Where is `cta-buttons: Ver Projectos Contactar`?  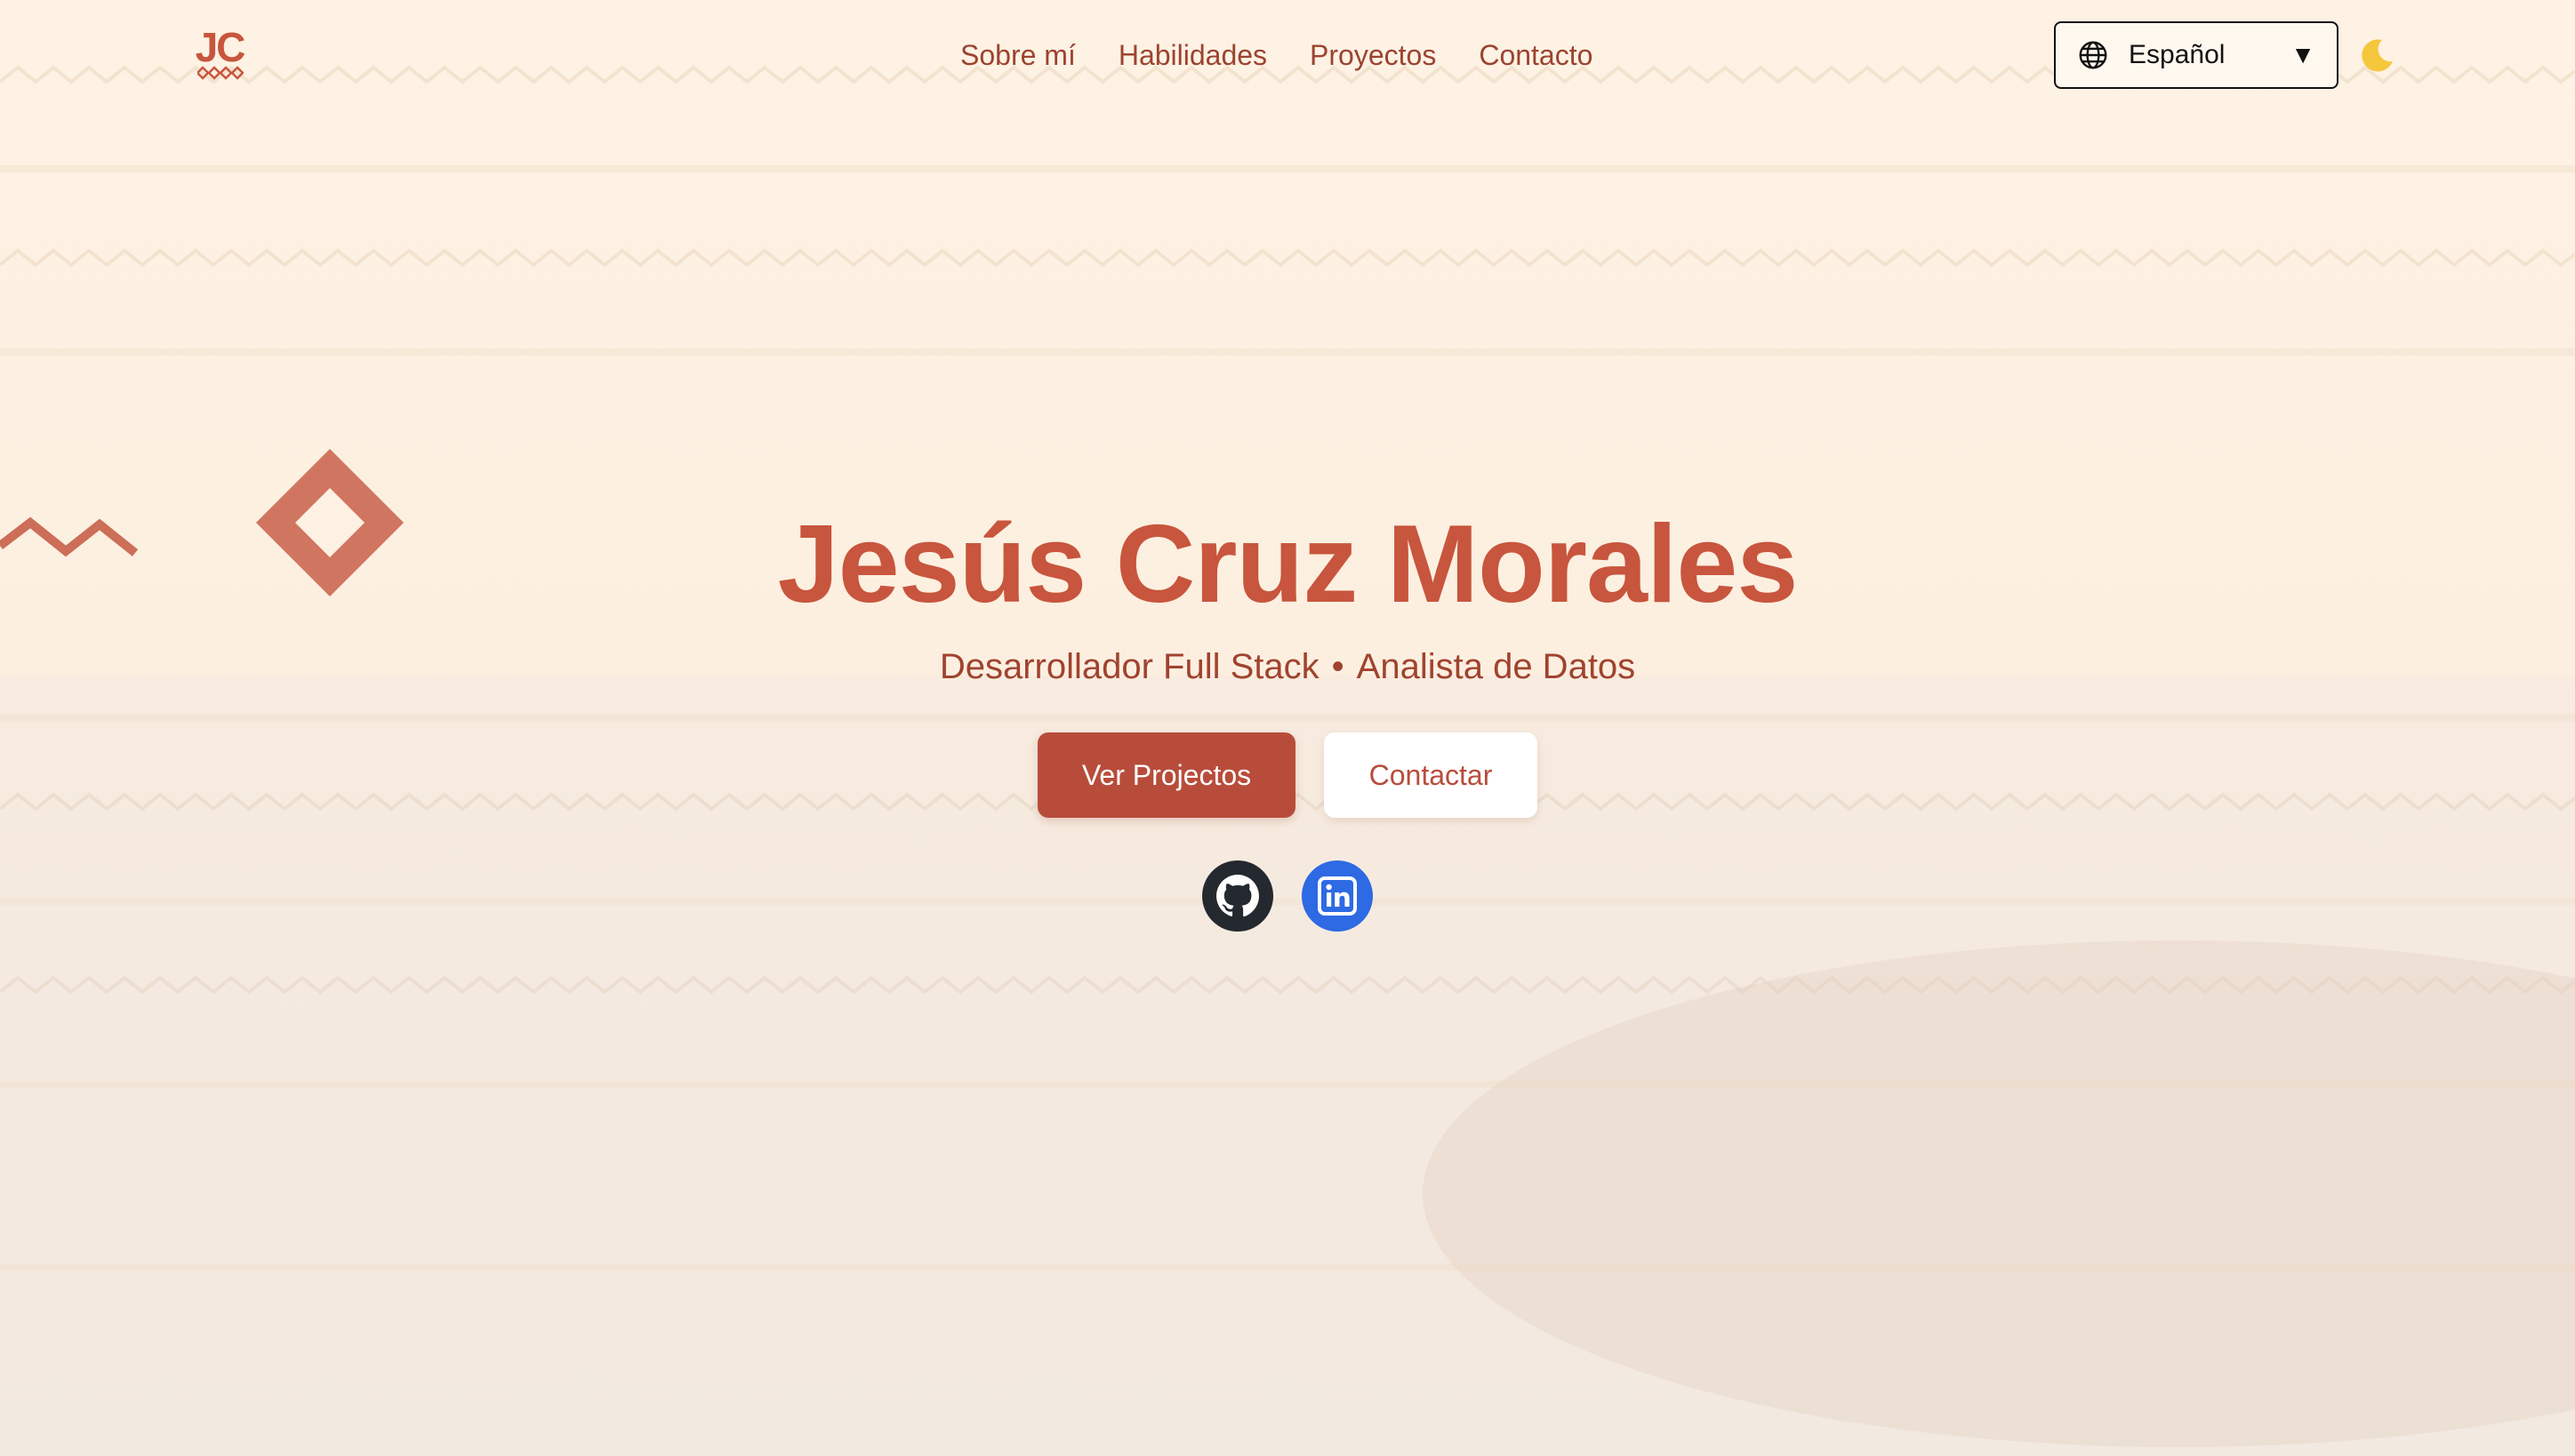
cta-buttons: Ver Projectos Contactar is located at coordinates (1288, 775).